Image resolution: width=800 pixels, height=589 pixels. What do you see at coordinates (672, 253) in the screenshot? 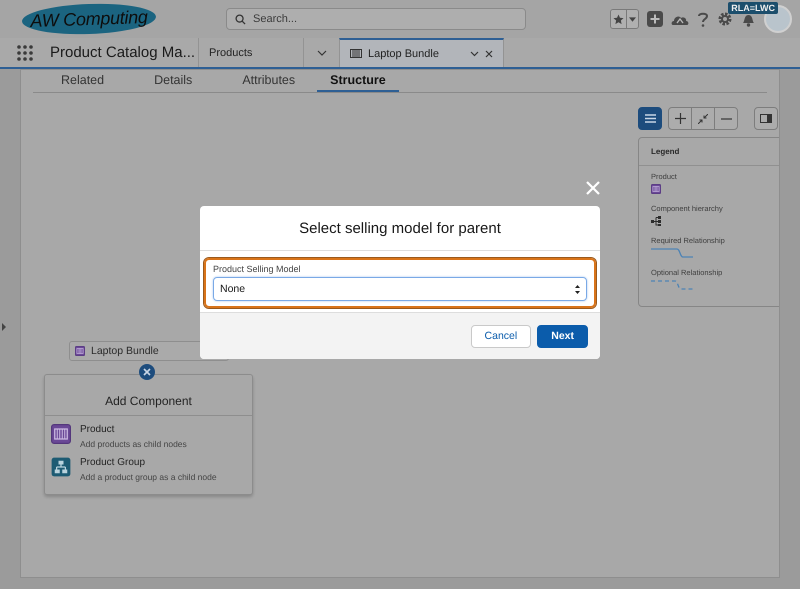
I see `required-line-icon` at bounding box center [672, 253].